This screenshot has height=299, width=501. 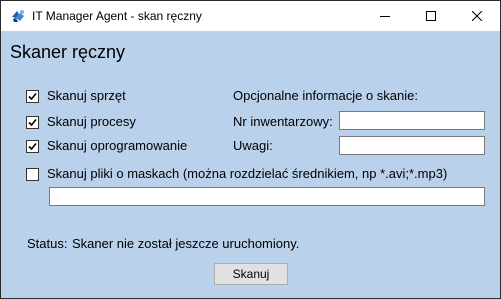 I want to click on close-icon, so click(x=477, y=16).